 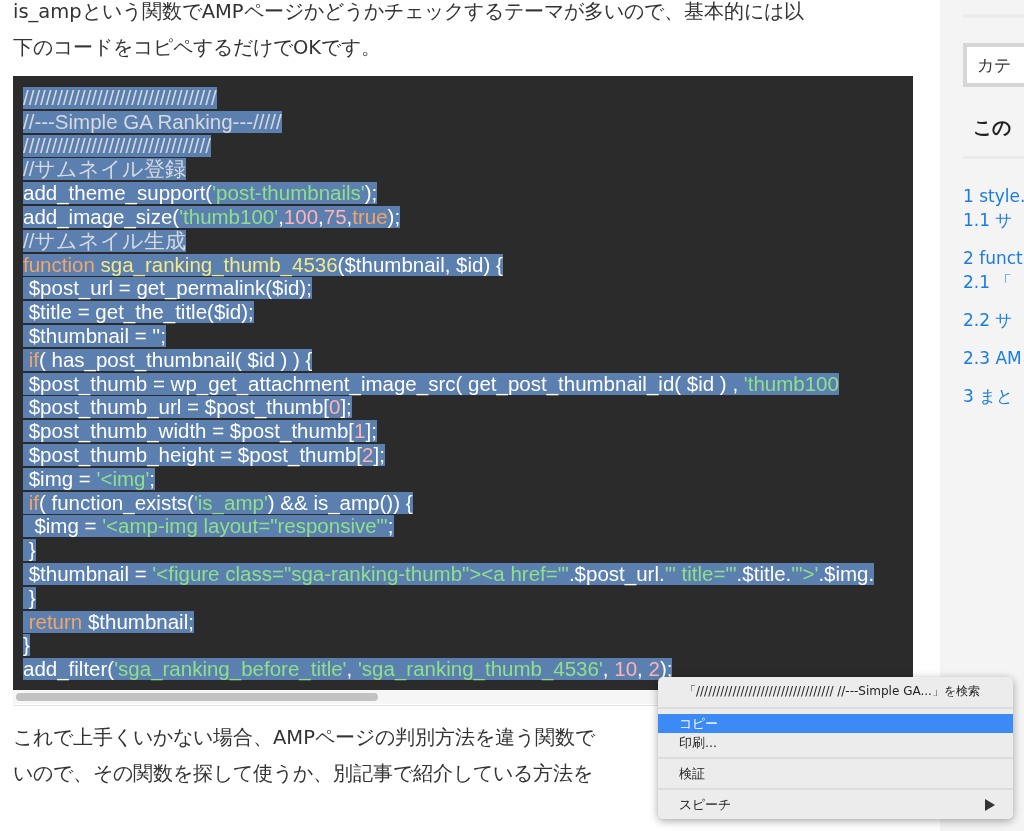 I want to click on paragraph-line: これで上手くいかない場合、AMPページの判別方法を違う関数で, so click(x=304, y=738).